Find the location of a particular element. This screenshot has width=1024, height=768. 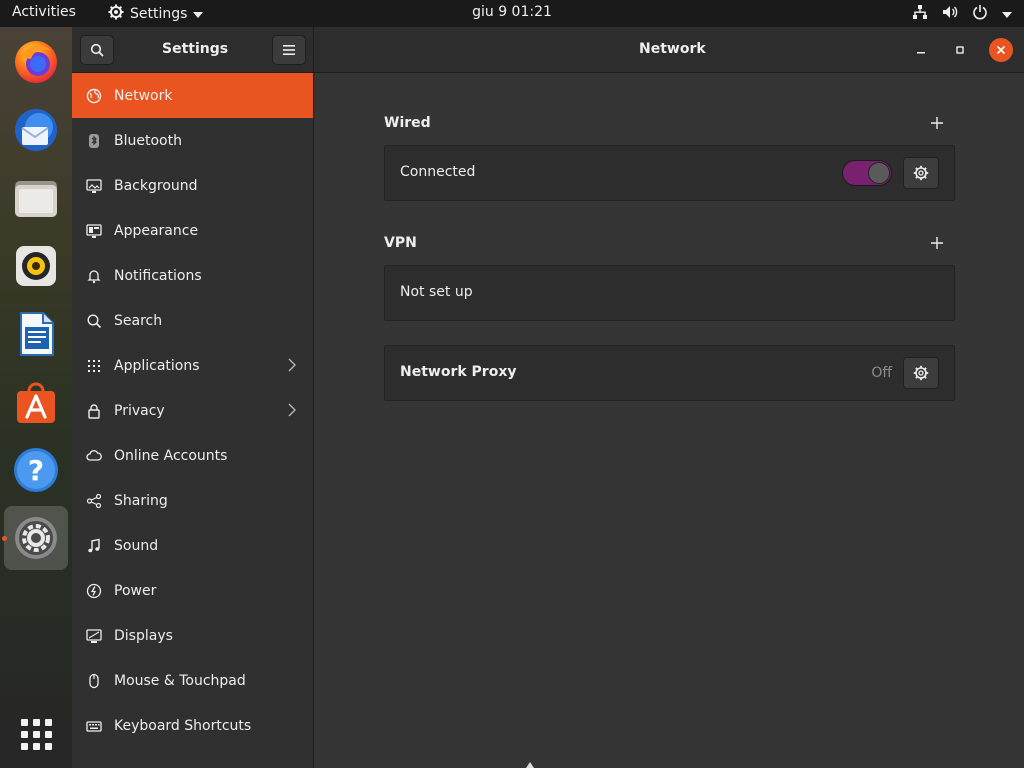

minimize-icon is located at coordinates (921, 53).